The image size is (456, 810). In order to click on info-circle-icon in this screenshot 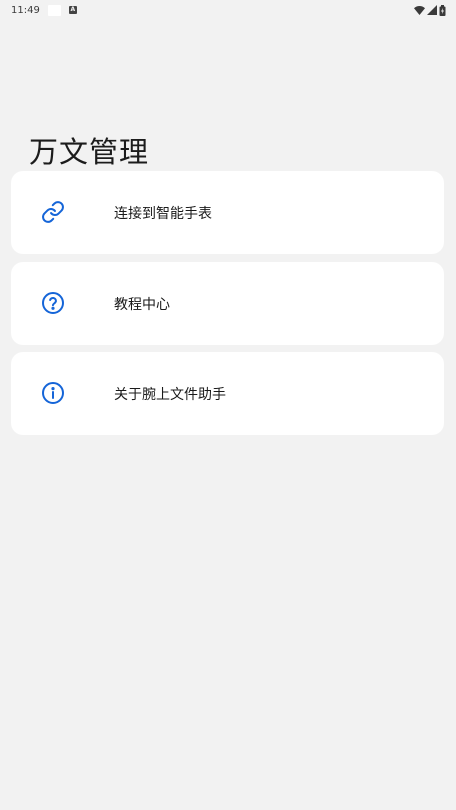, I will do `click(53, 393)`.